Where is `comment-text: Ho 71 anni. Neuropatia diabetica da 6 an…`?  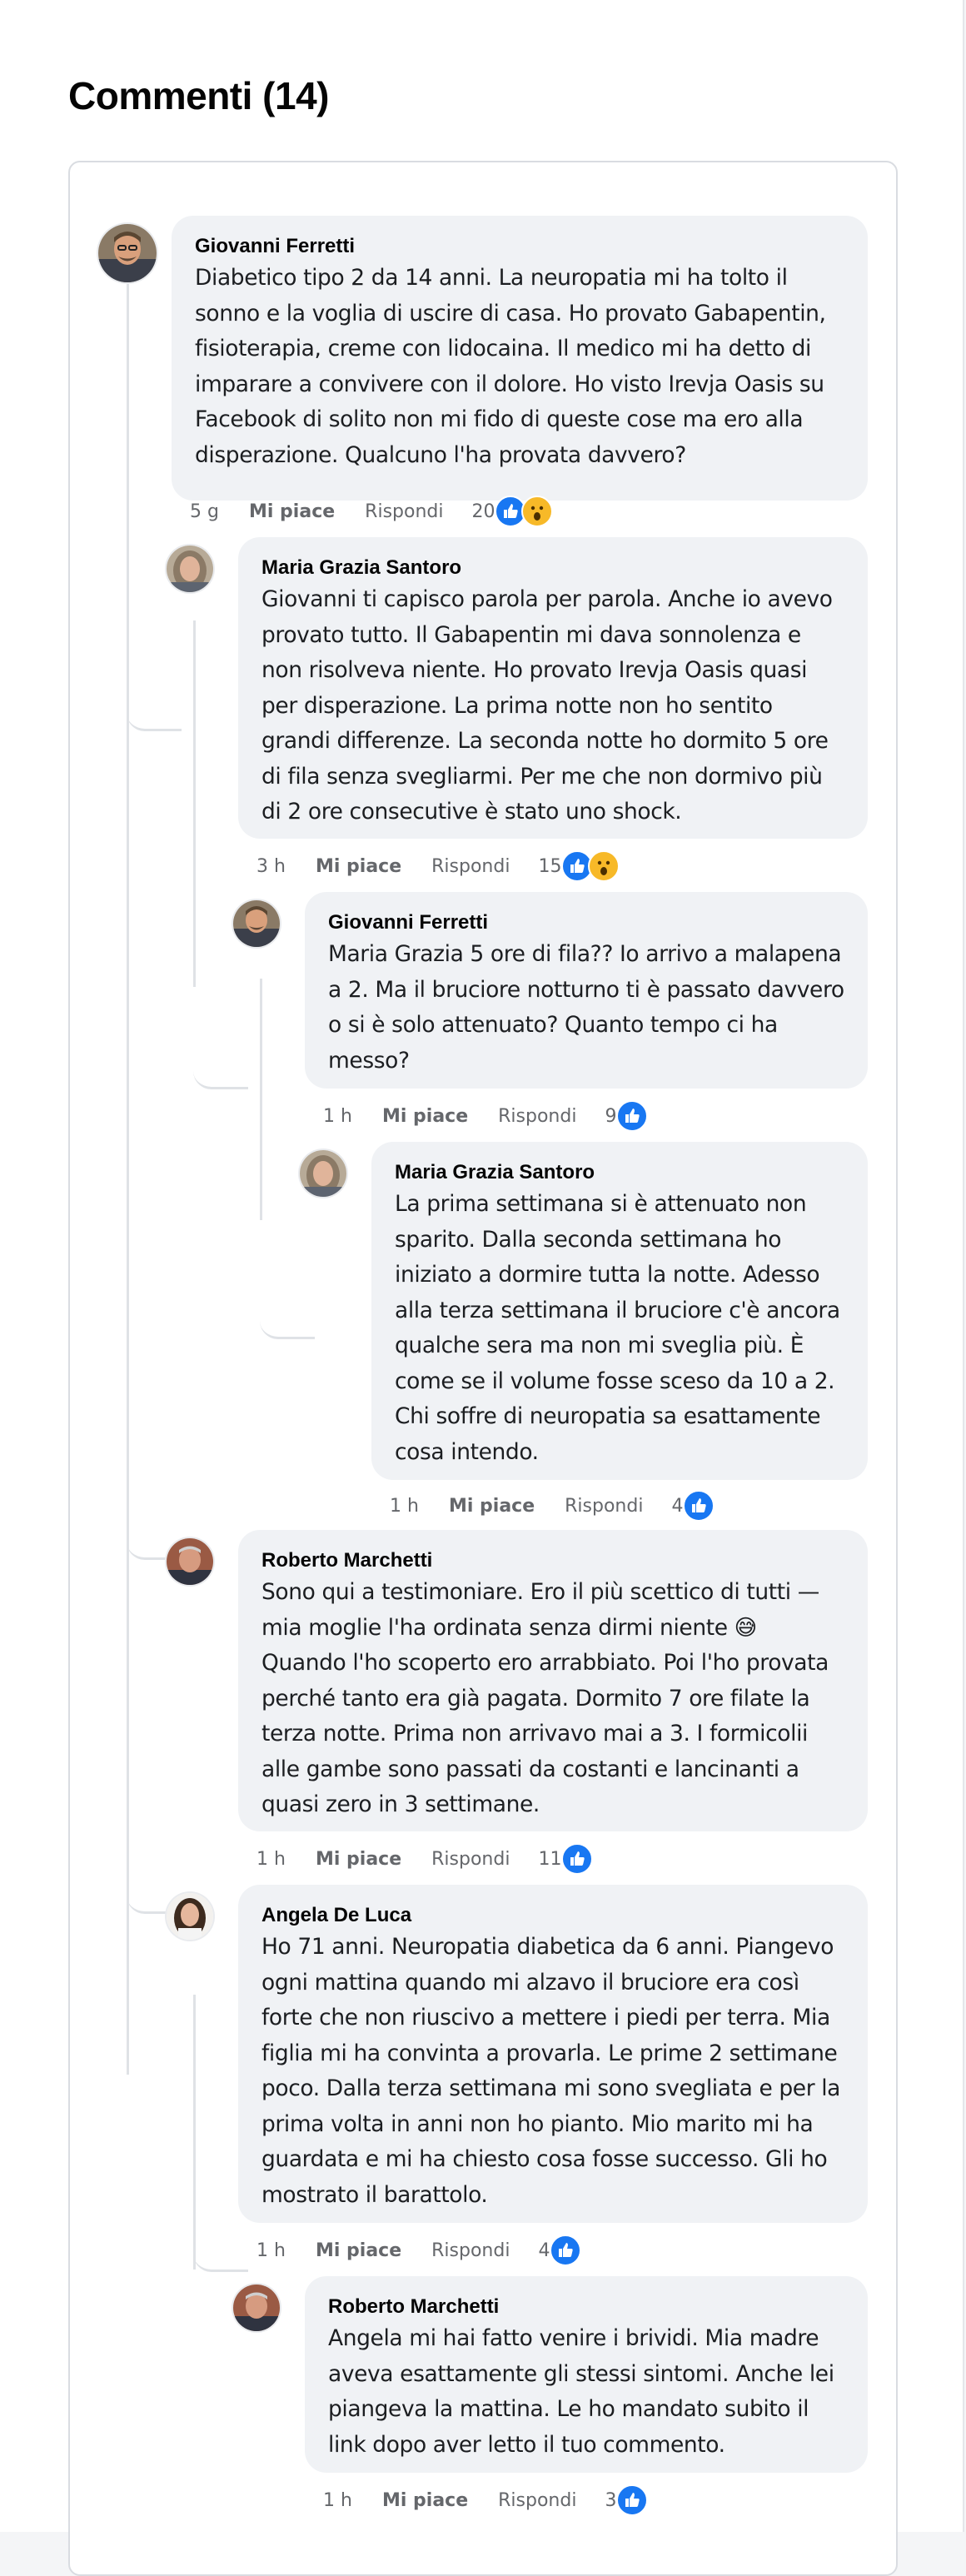 comment-text: Ho 71 anni. Neuropatia diabetica da 6 an… is located at coordinates (551, 2071).